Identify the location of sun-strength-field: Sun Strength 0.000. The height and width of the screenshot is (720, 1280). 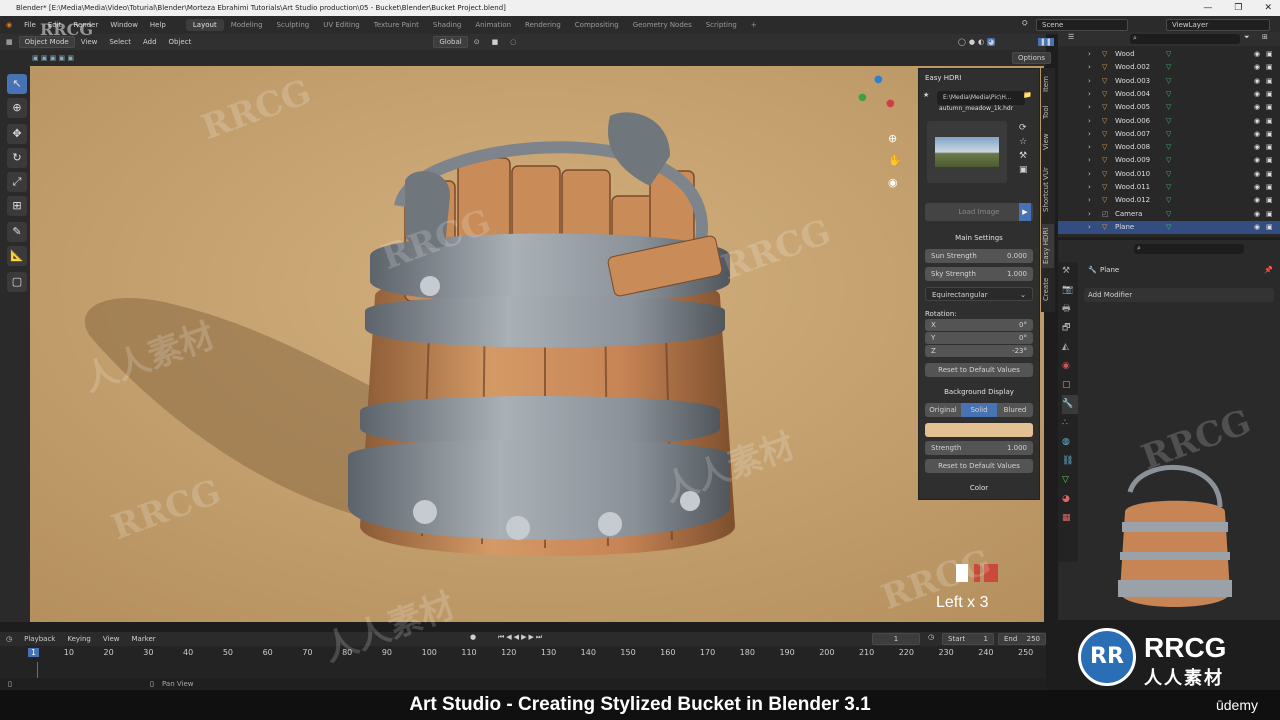
(979, 256).